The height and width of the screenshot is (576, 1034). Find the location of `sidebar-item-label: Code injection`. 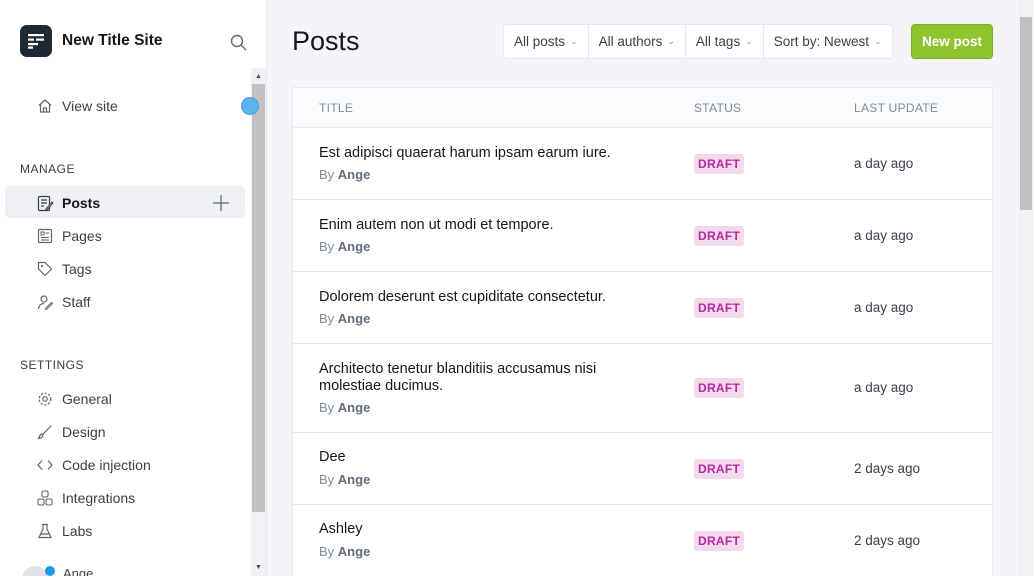

sidebar-item-label: Code injection is located at coordinates (106, 465).